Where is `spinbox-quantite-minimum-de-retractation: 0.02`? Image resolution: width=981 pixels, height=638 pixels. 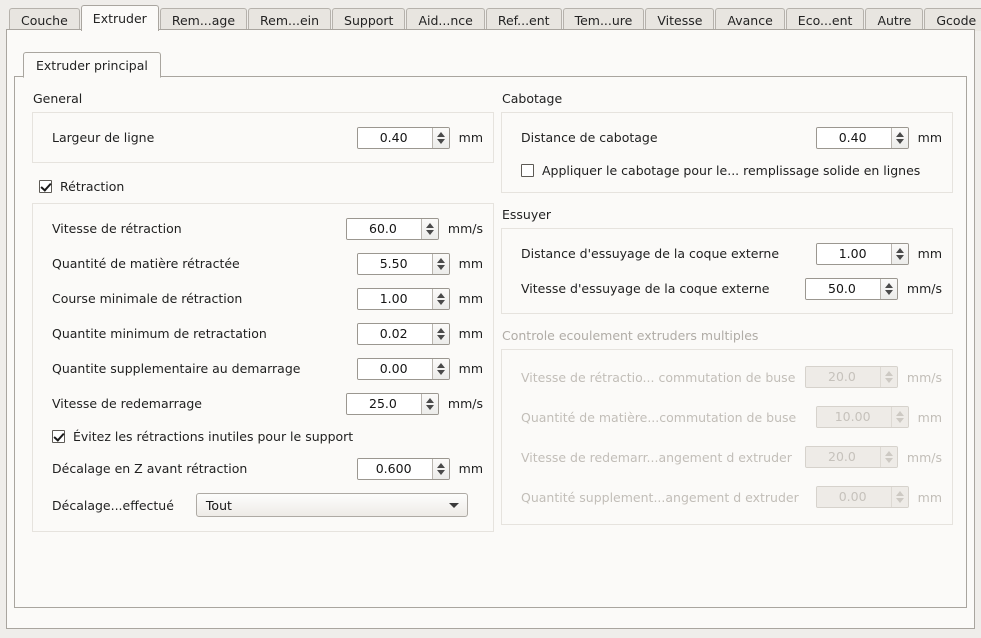
spinbox-quantite-minimum-de-retractation: 0.02 is located at coordinates (403, 333).